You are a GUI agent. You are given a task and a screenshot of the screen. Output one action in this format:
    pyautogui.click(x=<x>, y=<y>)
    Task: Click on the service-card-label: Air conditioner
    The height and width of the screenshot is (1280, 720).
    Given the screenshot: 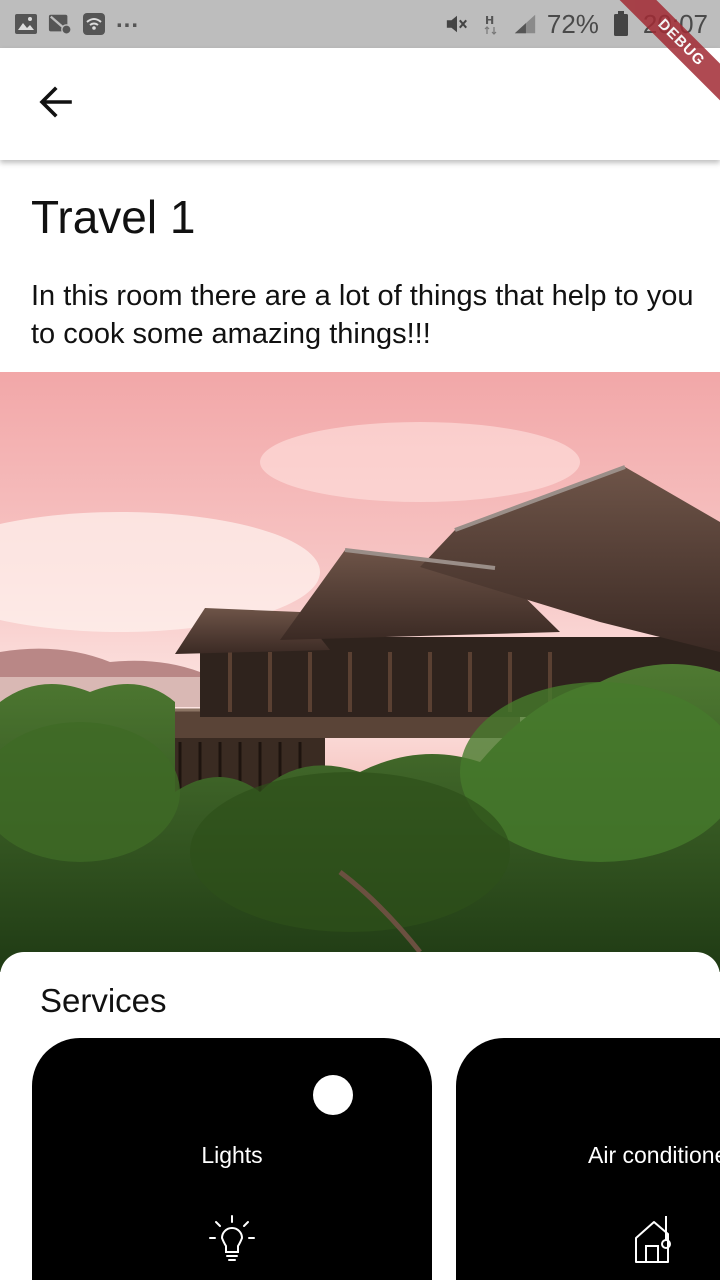 What is the action you would take?
    pyautogui.click(x=654, y=1155)
    